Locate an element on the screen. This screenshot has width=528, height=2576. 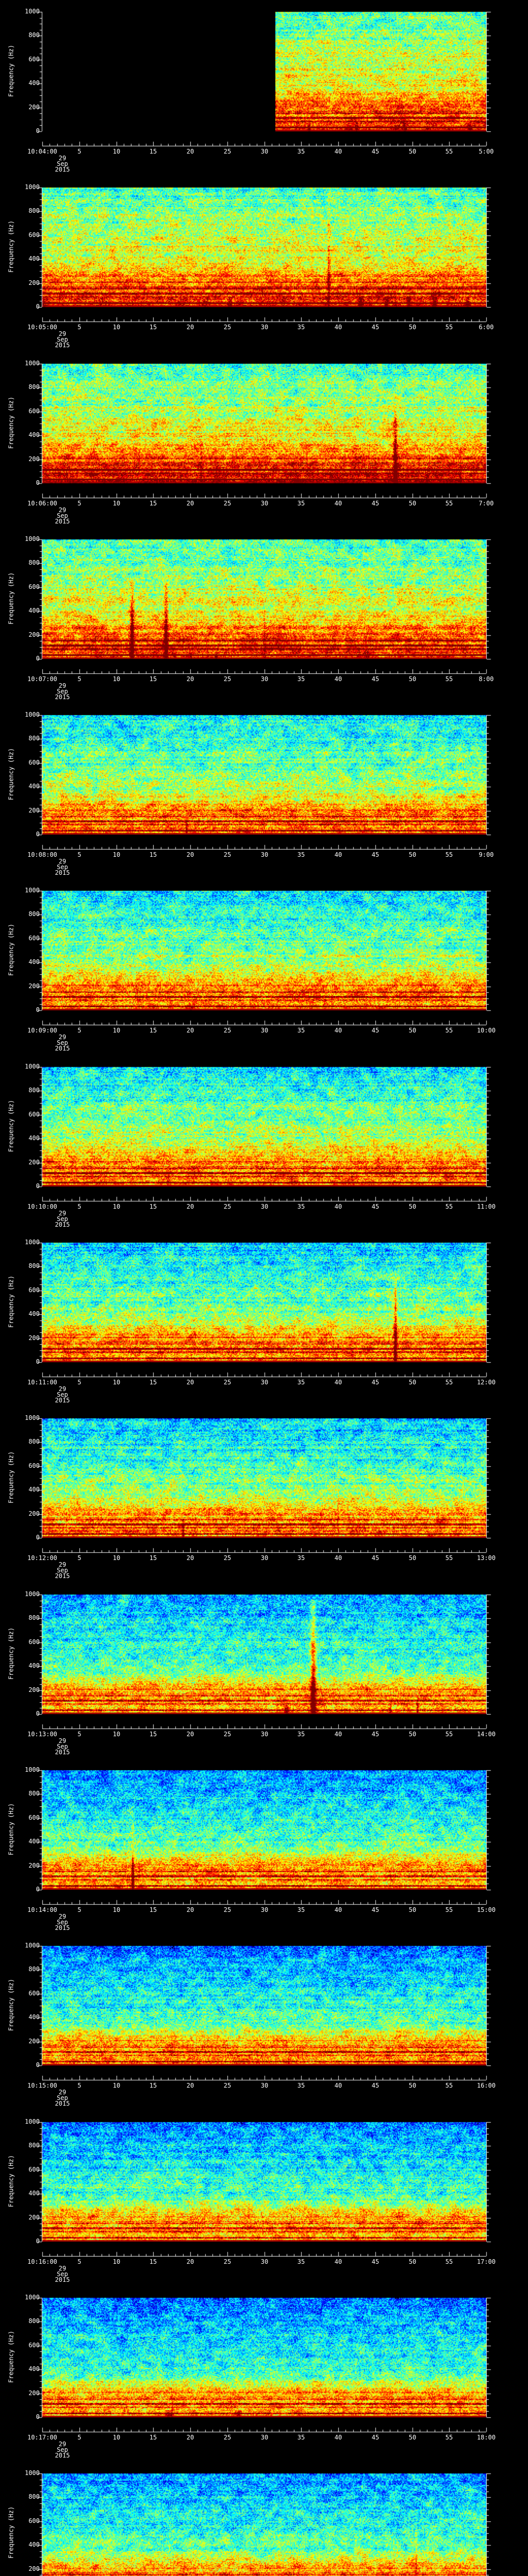
x-end-time-label: 5:00 is located at coordinates (486, 151).